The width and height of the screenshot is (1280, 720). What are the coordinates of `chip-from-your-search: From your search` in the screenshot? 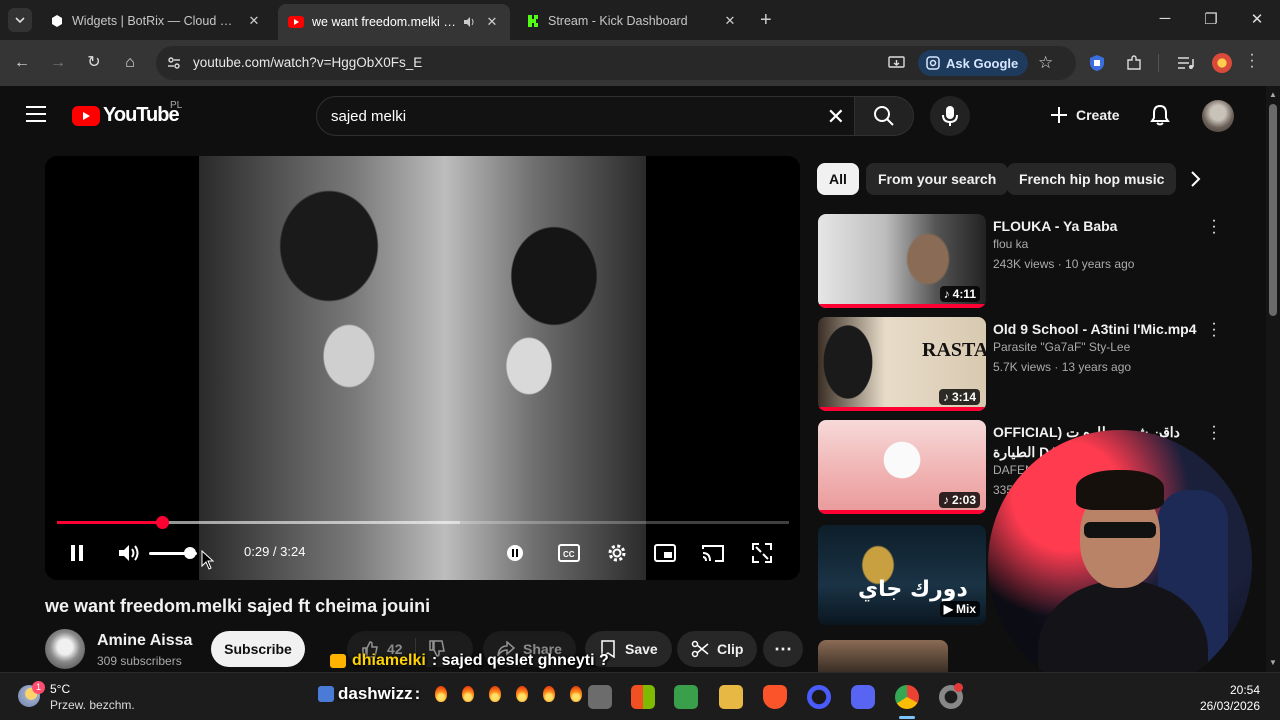 It's located at (937, 179).